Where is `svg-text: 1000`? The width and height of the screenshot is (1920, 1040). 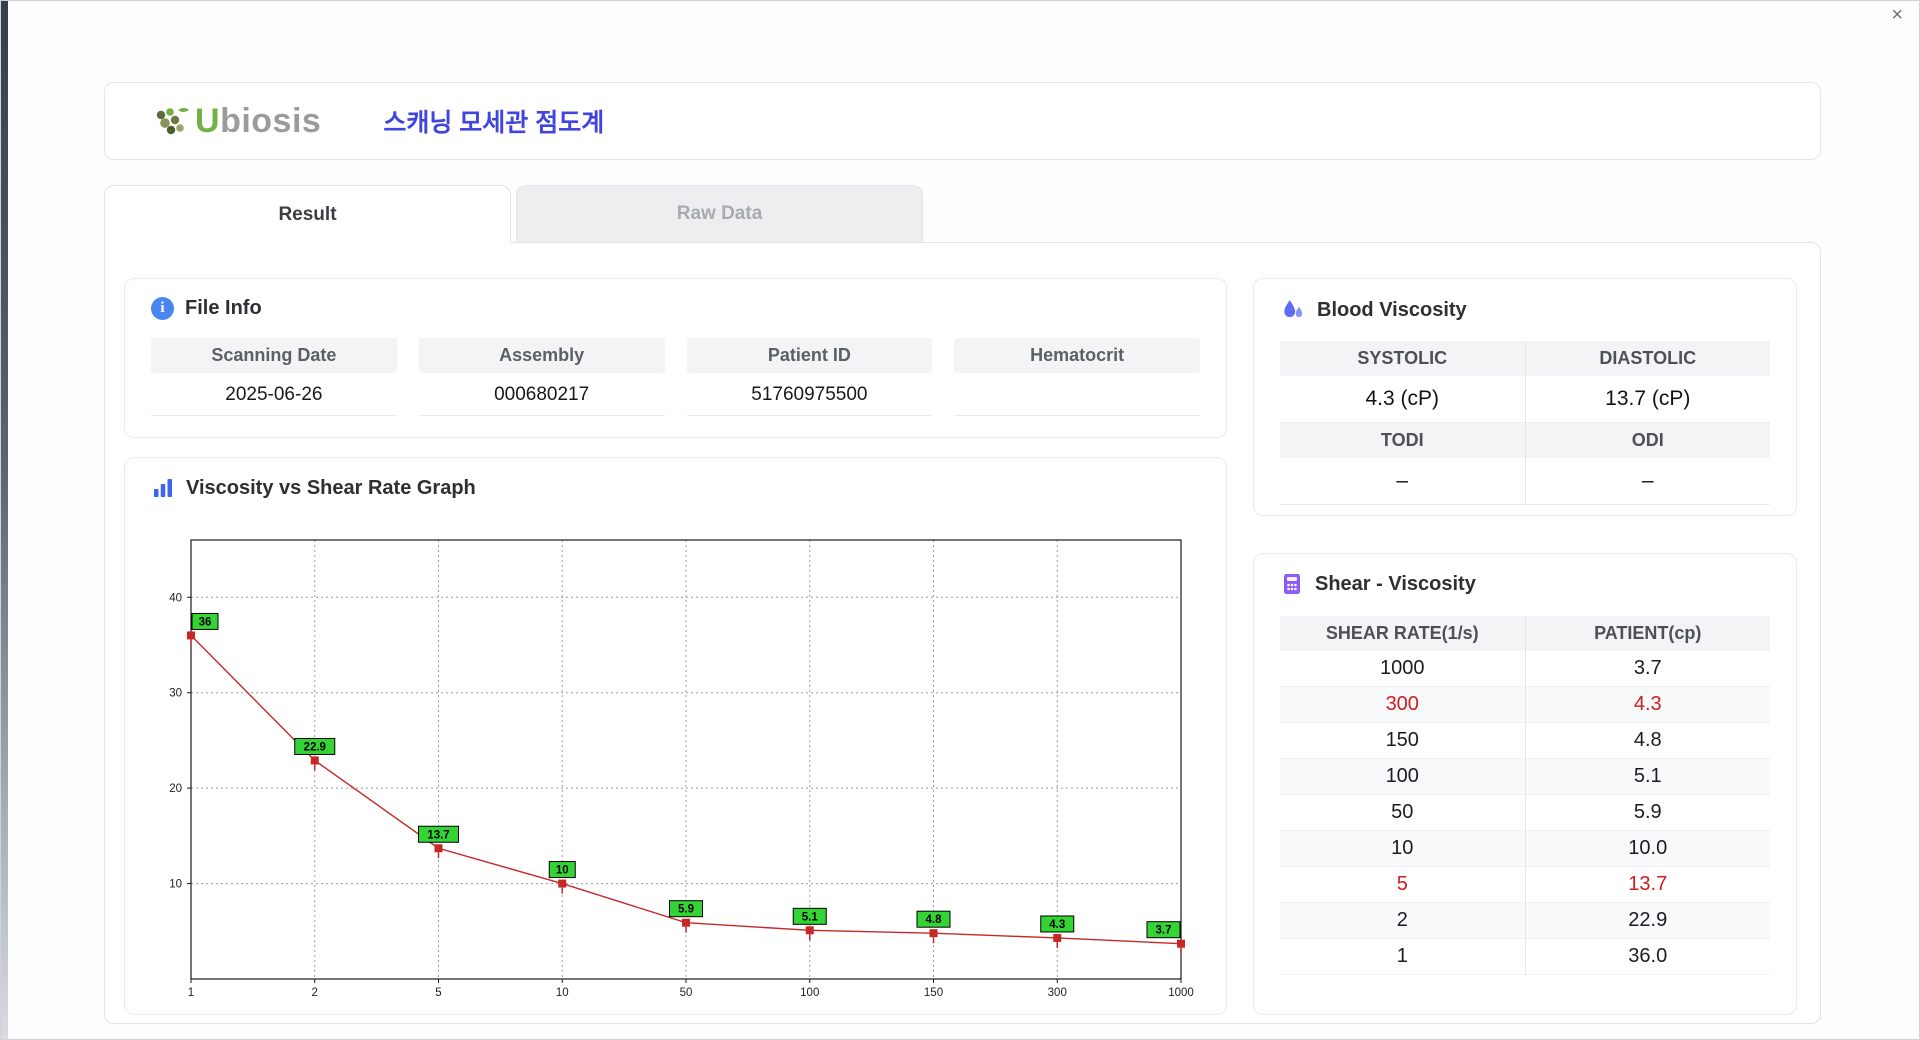 svg-text: 1000 is located at coordinates (1181, 993).